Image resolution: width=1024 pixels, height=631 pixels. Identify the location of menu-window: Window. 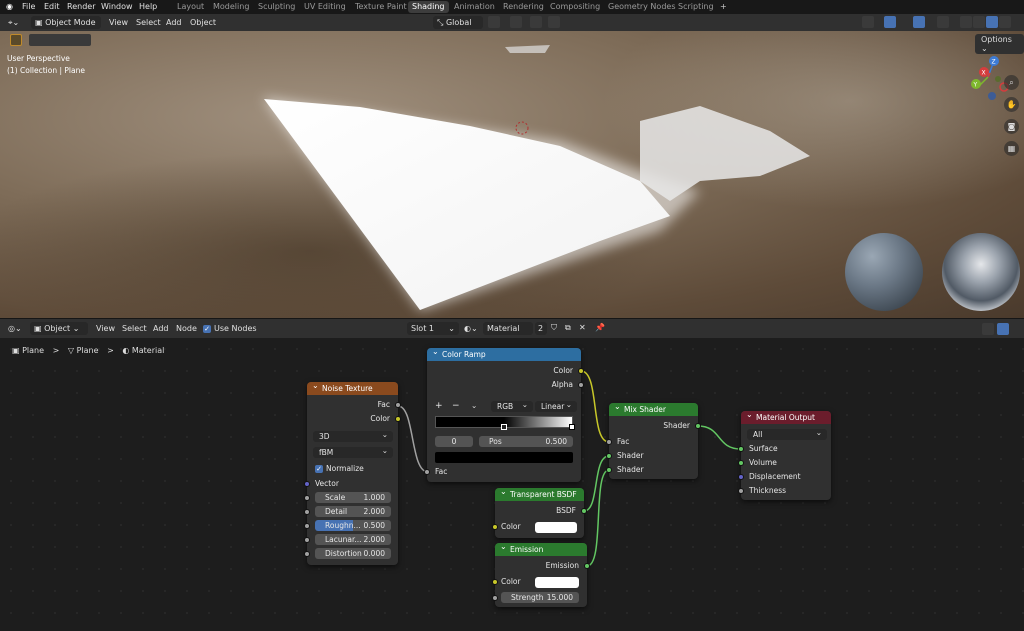
(117, 6).